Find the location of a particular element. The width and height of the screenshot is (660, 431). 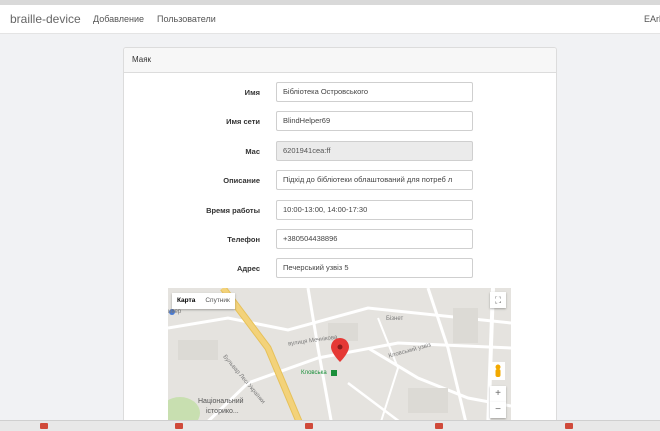

taskbar is located at coordinates (330, 425).